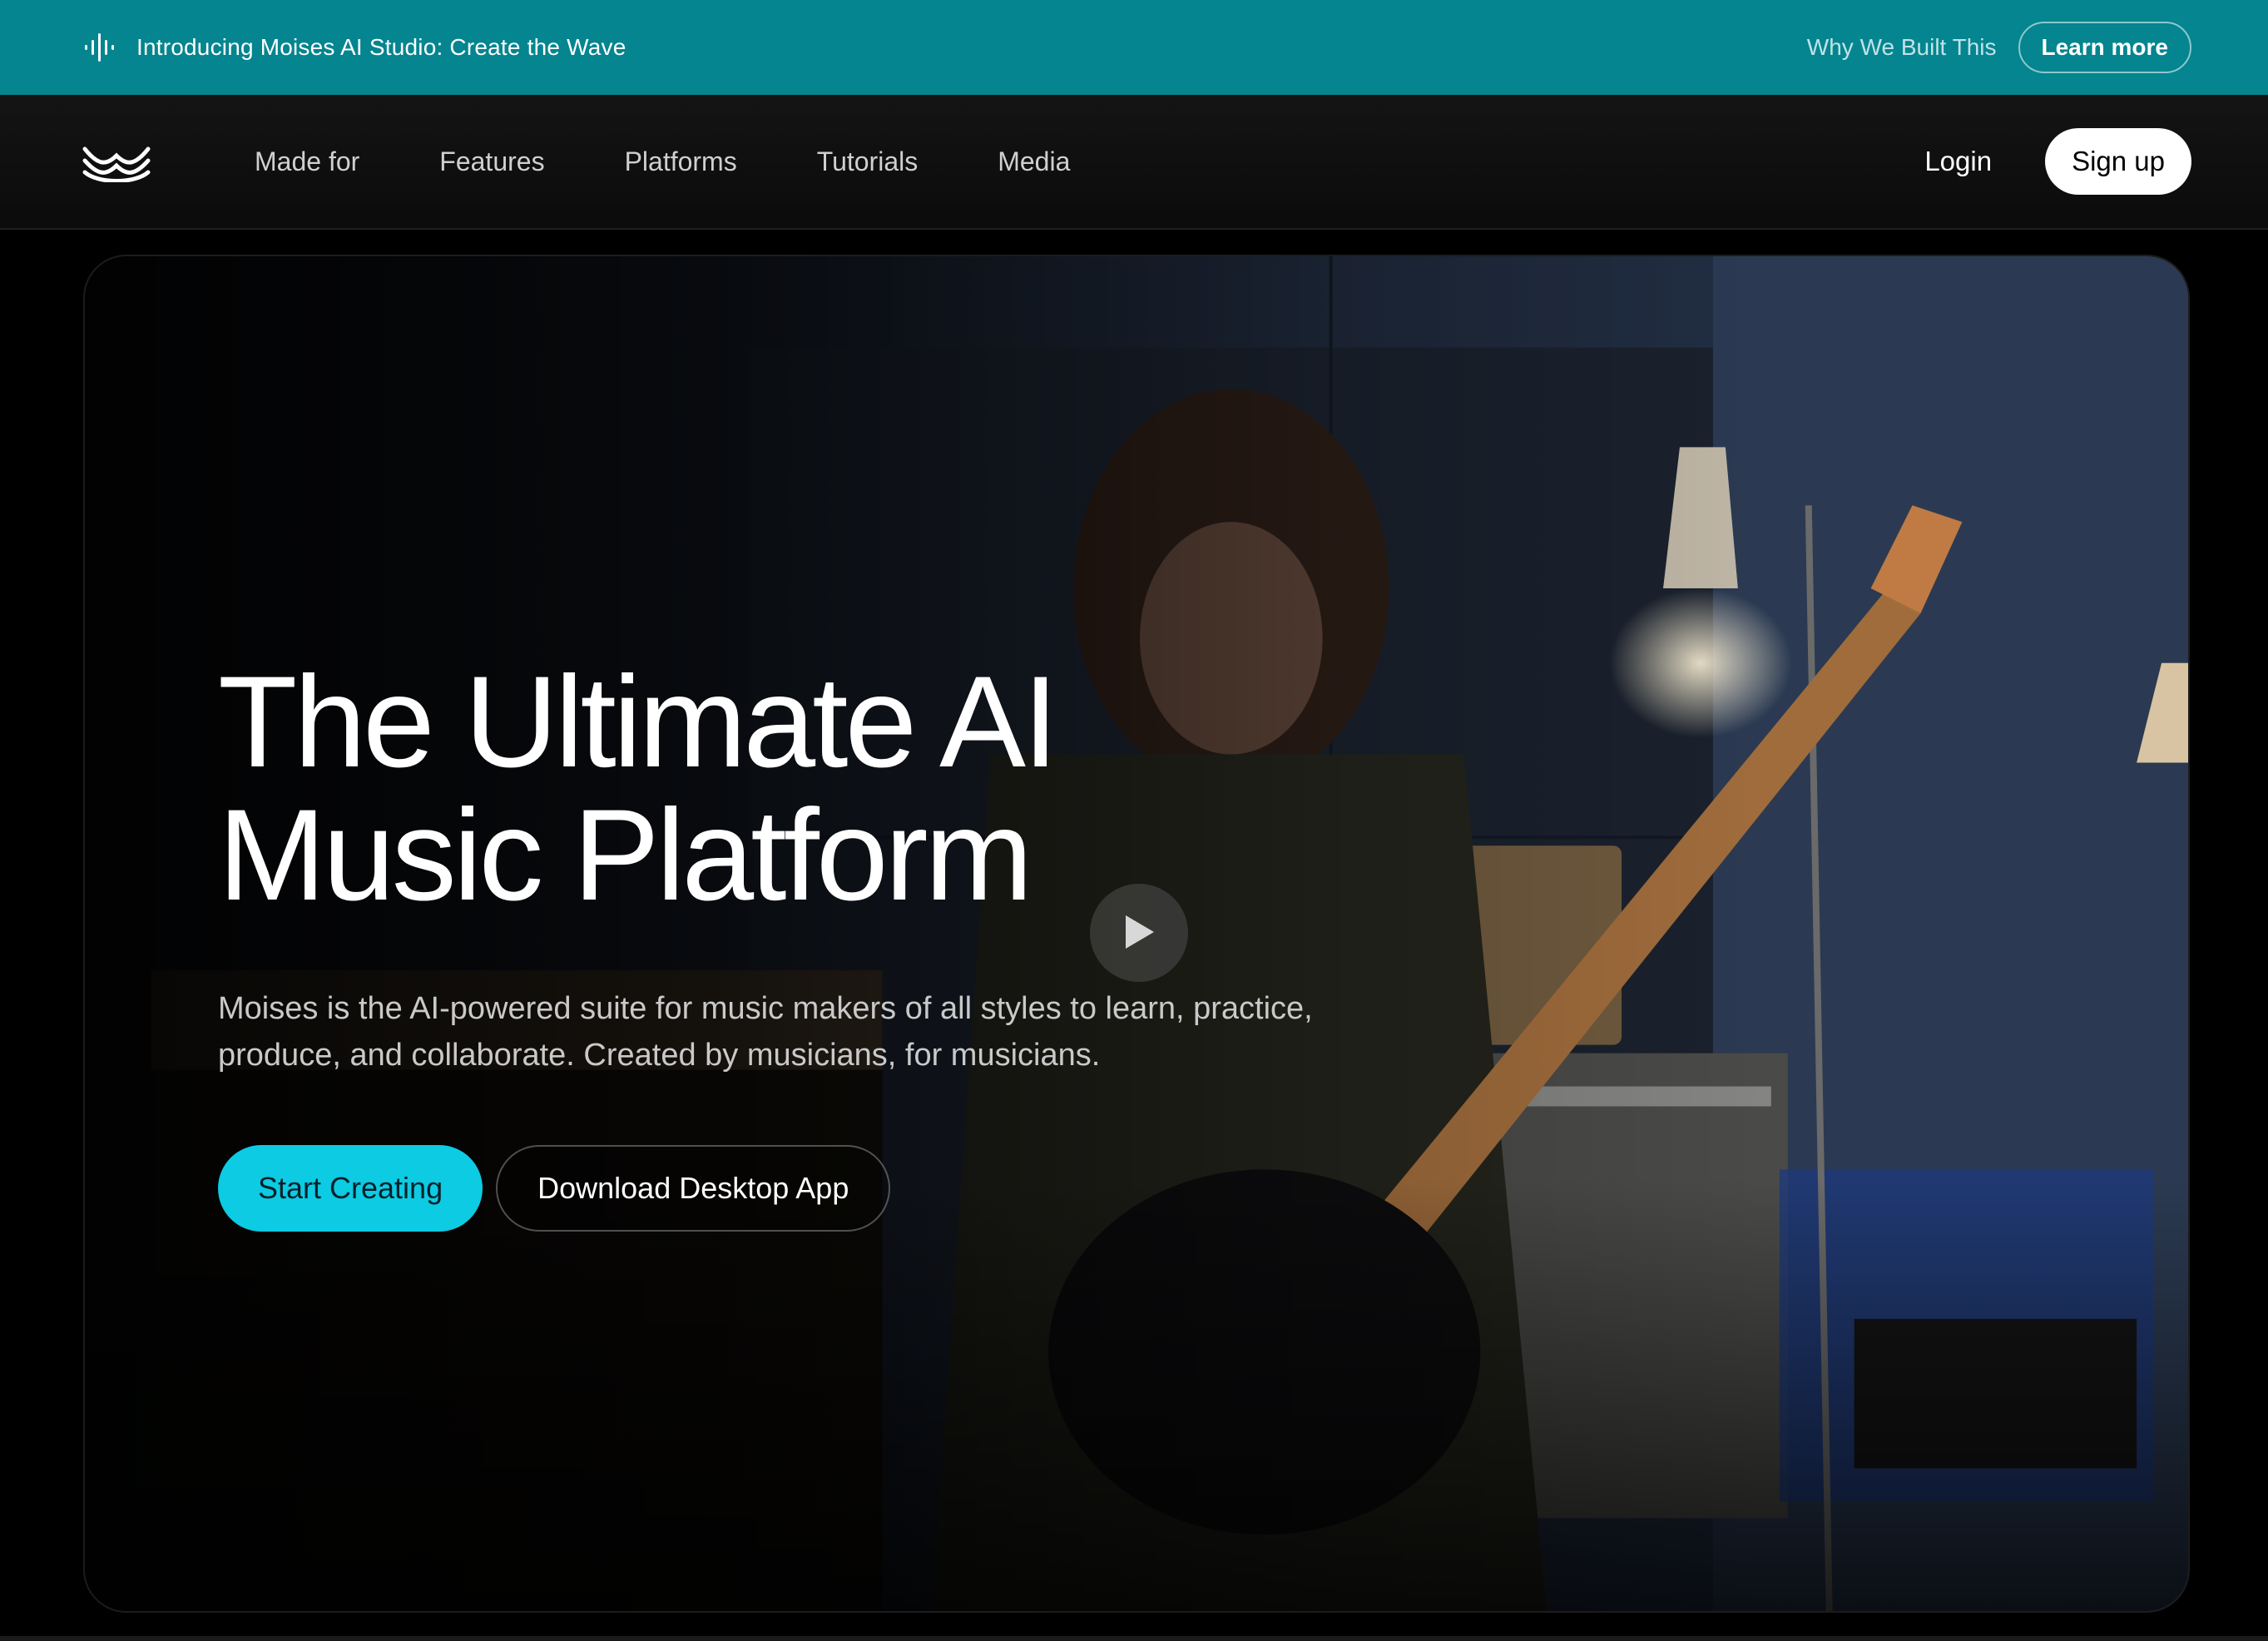  What do you see at coordinates (868, 161) in the screenshot?
I see `nav-item-tutorials: Tutorials` at bounding box center [868, 161].